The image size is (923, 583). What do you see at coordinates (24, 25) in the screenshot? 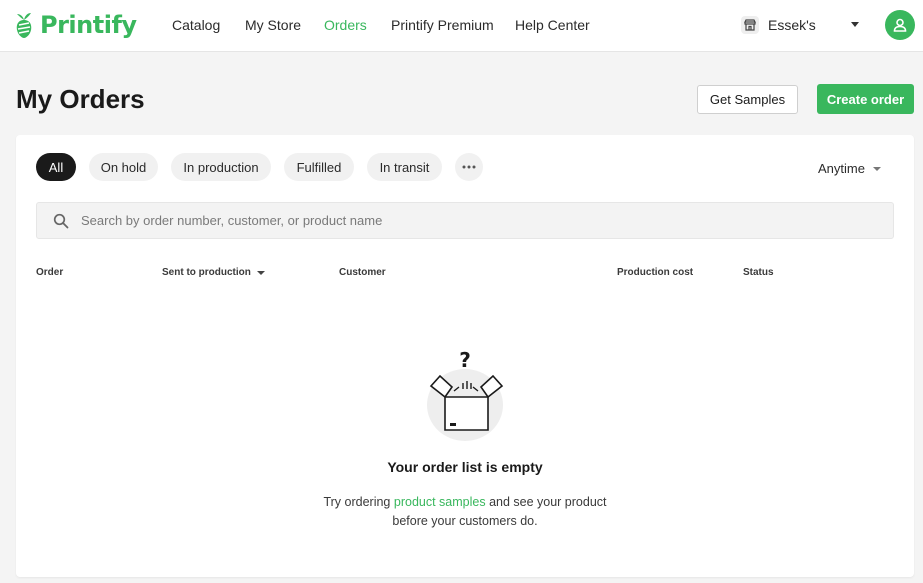
I see `printify-logo-icon` at bounding box center [24, 25].